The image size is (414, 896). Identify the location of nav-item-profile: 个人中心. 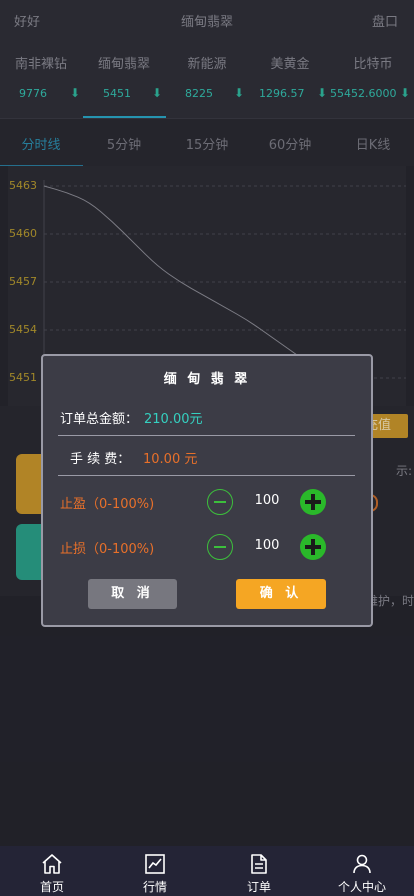
(362, 871).